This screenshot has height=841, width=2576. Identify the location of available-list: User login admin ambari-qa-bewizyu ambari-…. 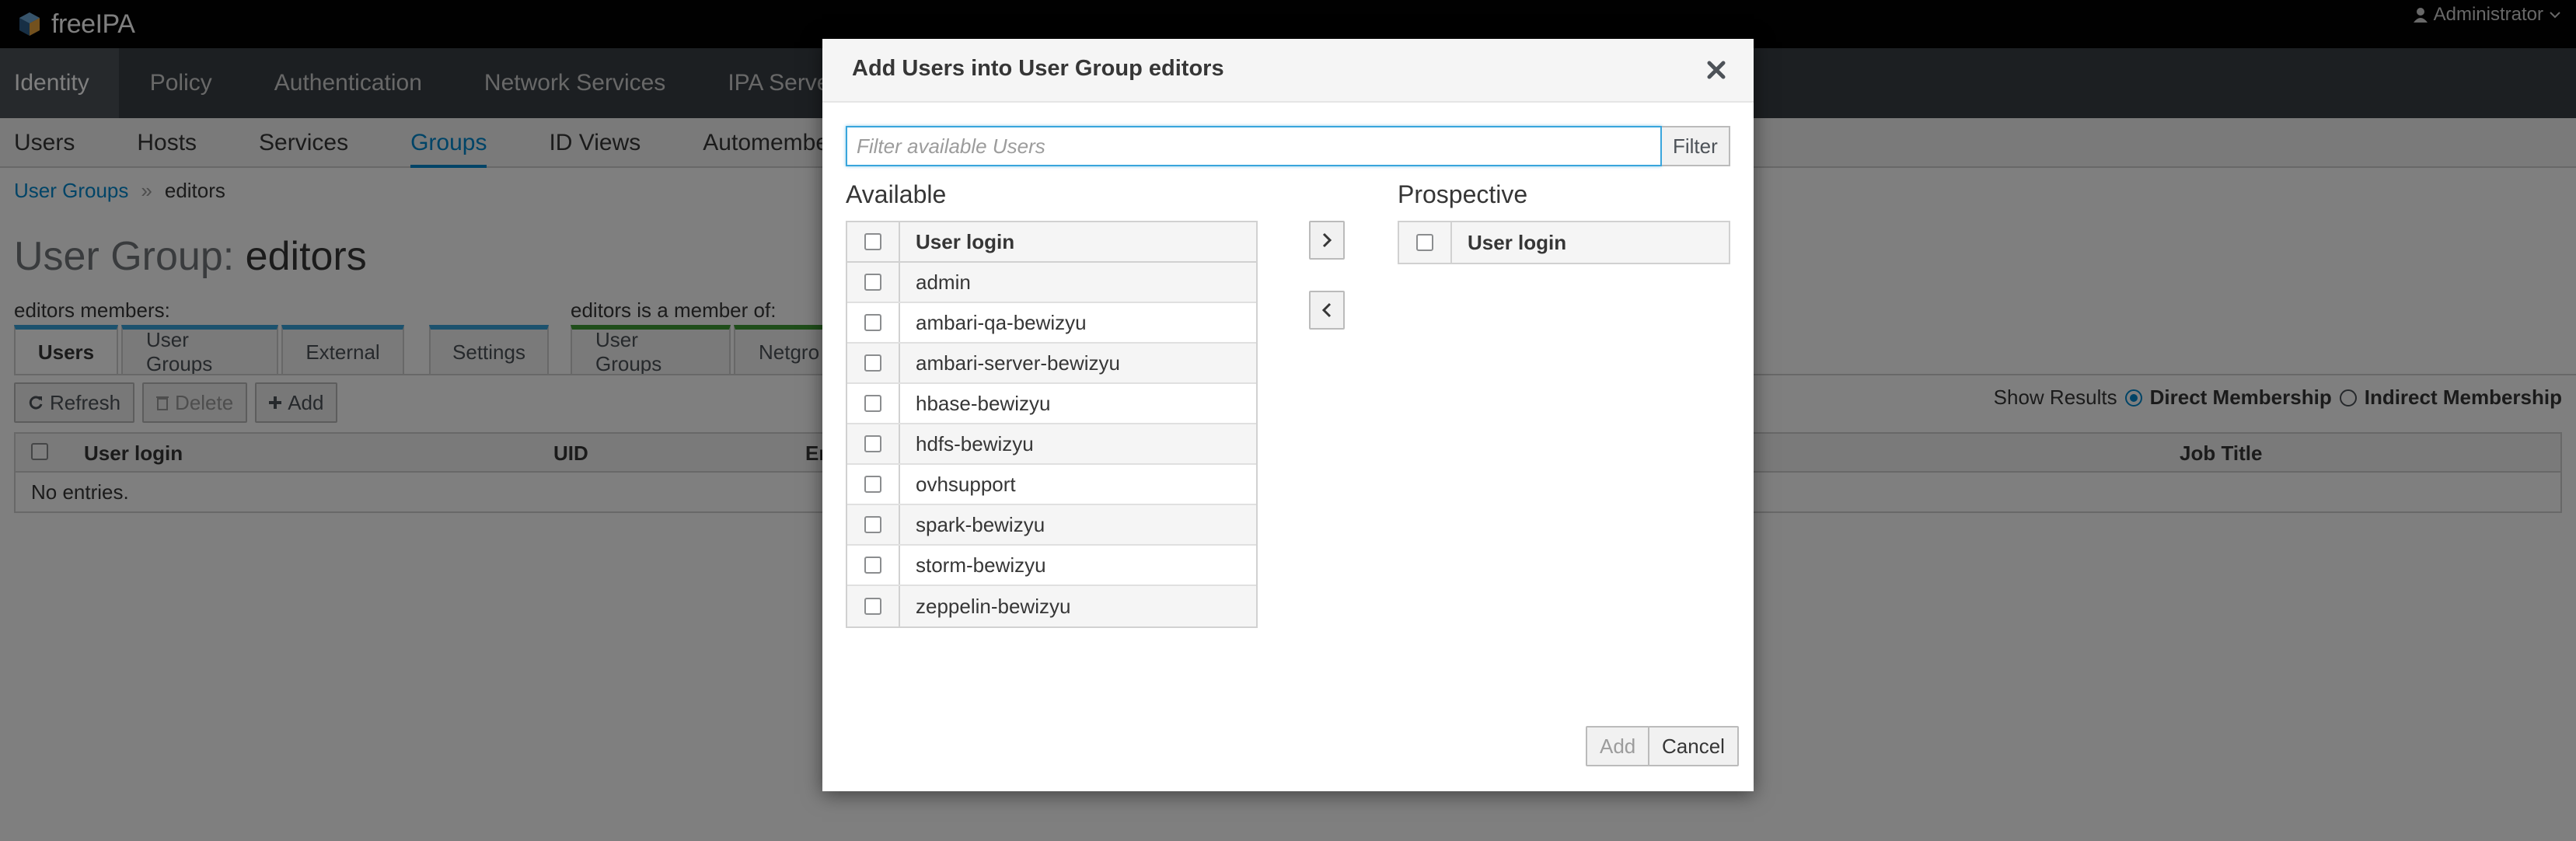
(1052, 424).